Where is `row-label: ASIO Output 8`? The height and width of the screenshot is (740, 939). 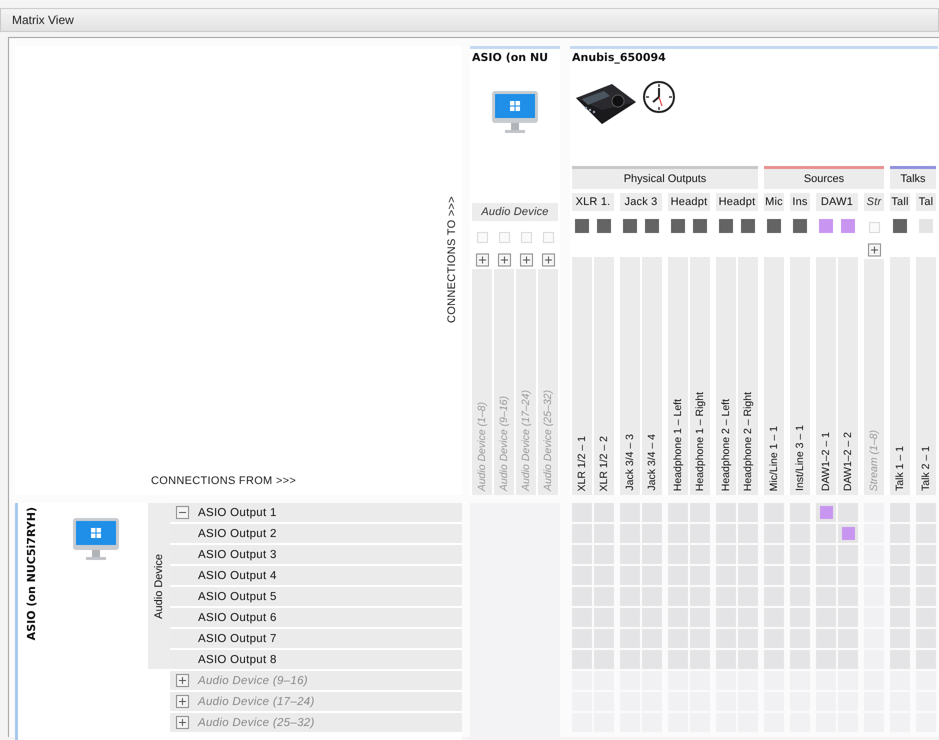 row-label: ASIO Output 8 is located at coordinates (237, 660).